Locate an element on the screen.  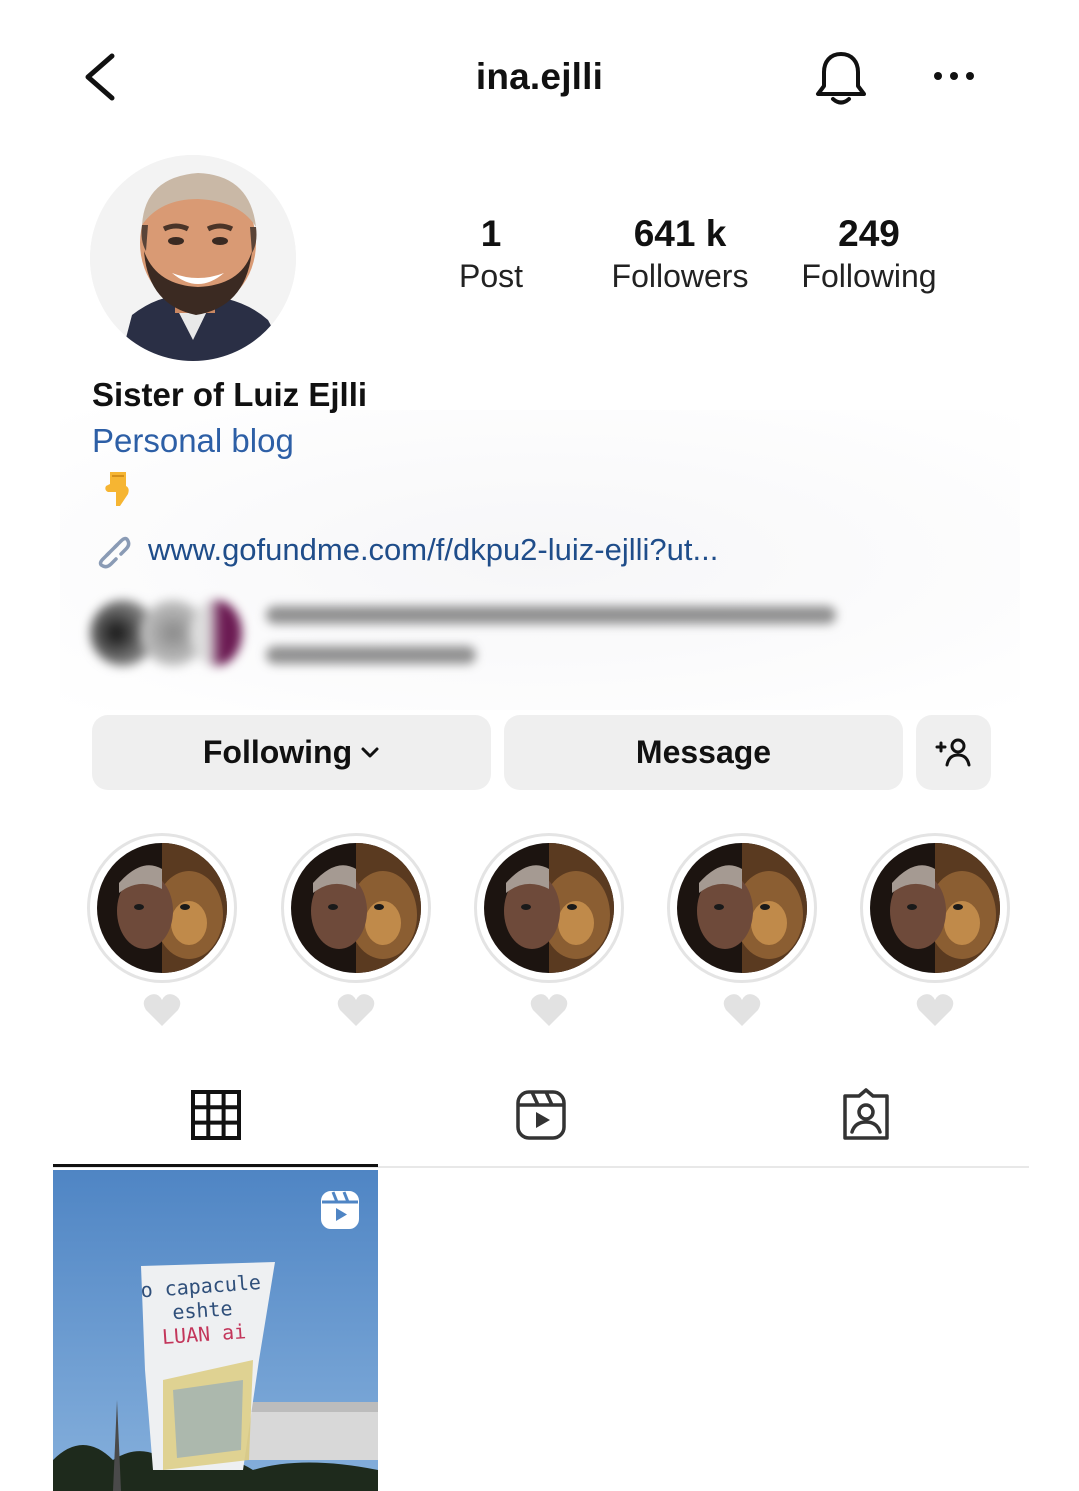
stat-following-label: Following is located at coordinates (869, 276).